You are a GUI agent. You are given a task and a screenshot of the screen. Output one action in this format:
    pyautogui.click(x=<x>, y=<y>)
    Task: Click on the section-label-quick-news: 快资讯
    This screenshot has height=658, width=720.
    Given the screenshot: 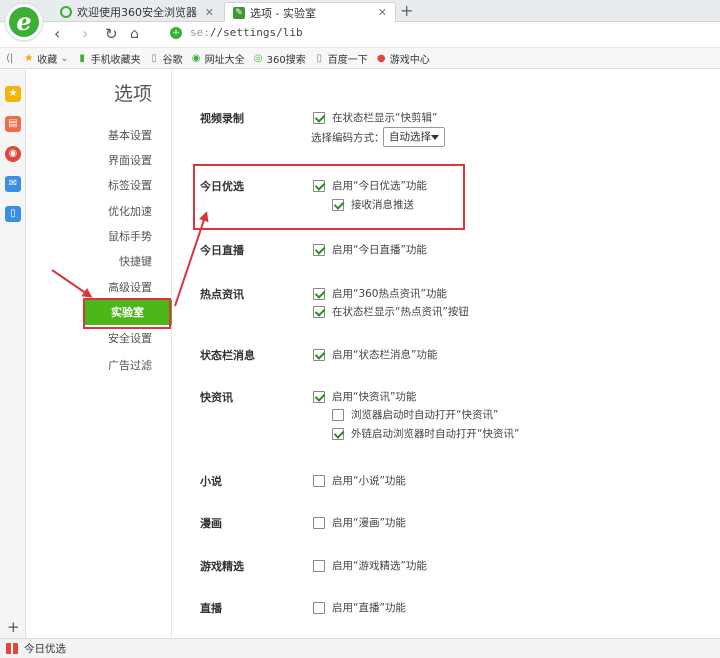 What is the action you would take?
    pyautogui.click(x=216, y=397)
    